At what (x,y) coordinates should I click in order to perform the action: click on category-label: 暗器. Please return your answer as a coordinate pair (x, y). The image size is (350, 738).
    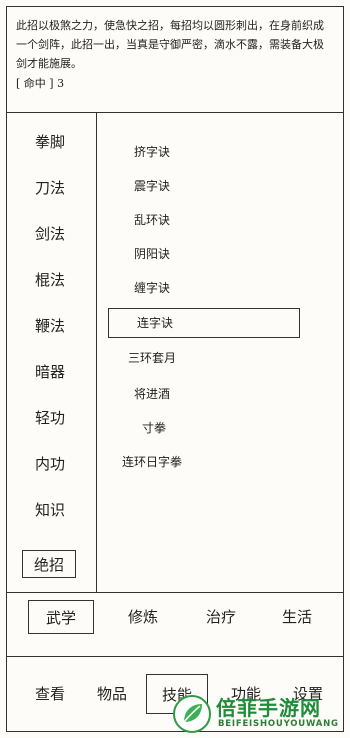
    Looking at the image, I should click on (49, 372).